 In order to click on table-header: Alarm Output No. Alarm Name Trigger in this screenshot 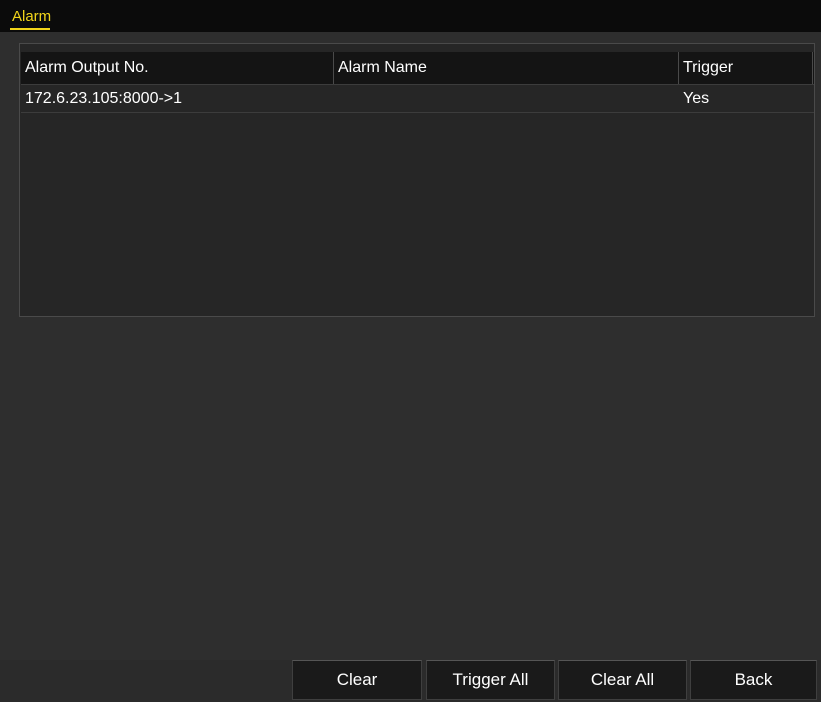, I will do `click(417, 68)`.